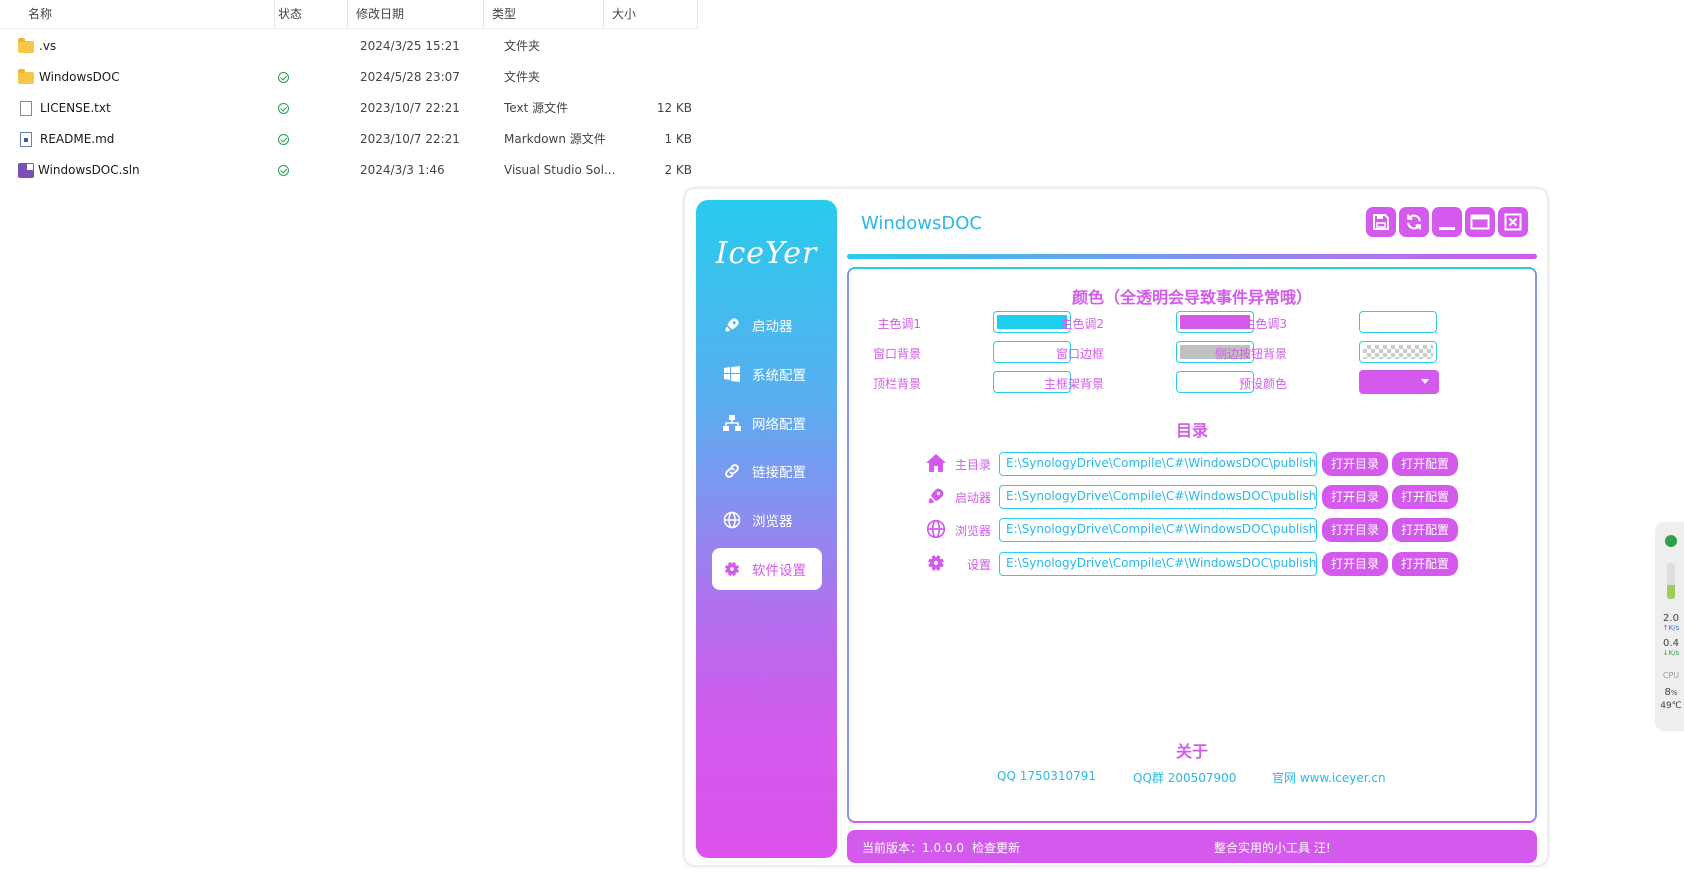  I want to click on save-icon, so click(1381, 222).